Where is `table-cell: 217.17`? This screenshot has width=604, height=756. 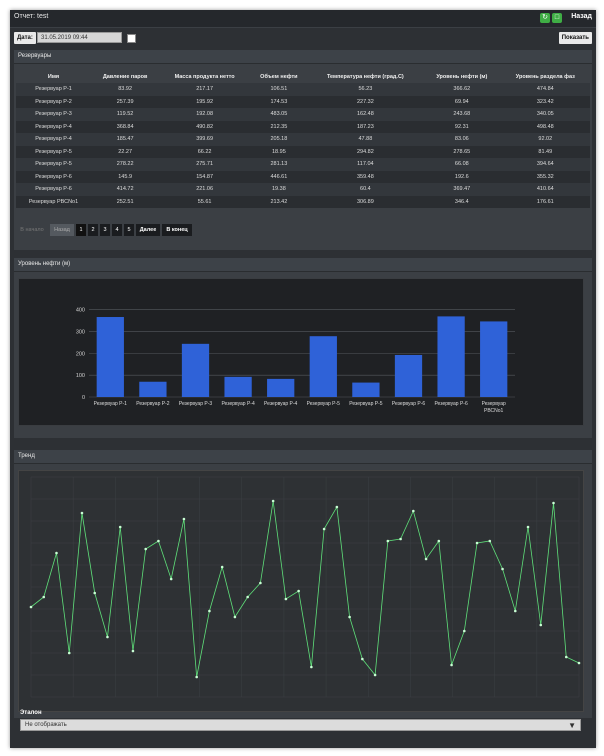 table-cell: 217.17 is located at coordinates (205, 89).